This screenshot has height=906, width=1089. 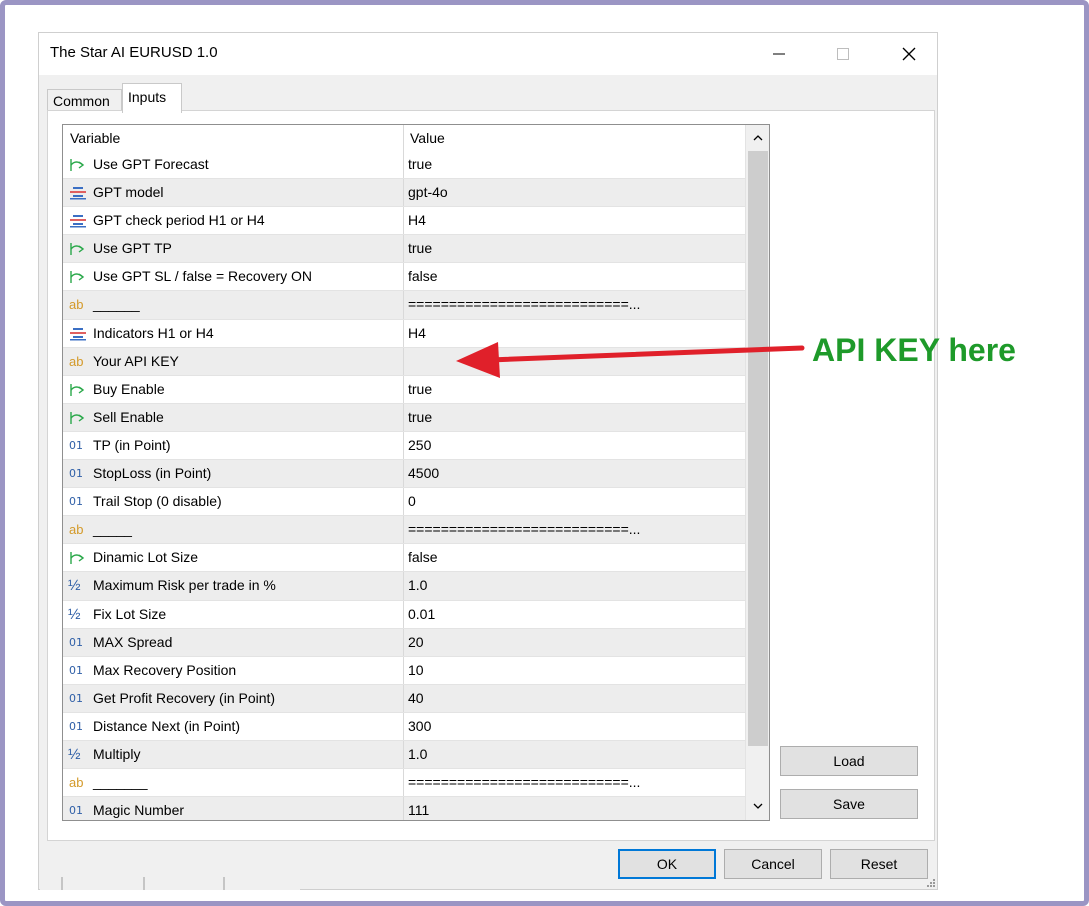 What do you see at coordinates (758, 448) in the screenshot?
I see `scrollbar-thumb` at bounding box center [758, 448].